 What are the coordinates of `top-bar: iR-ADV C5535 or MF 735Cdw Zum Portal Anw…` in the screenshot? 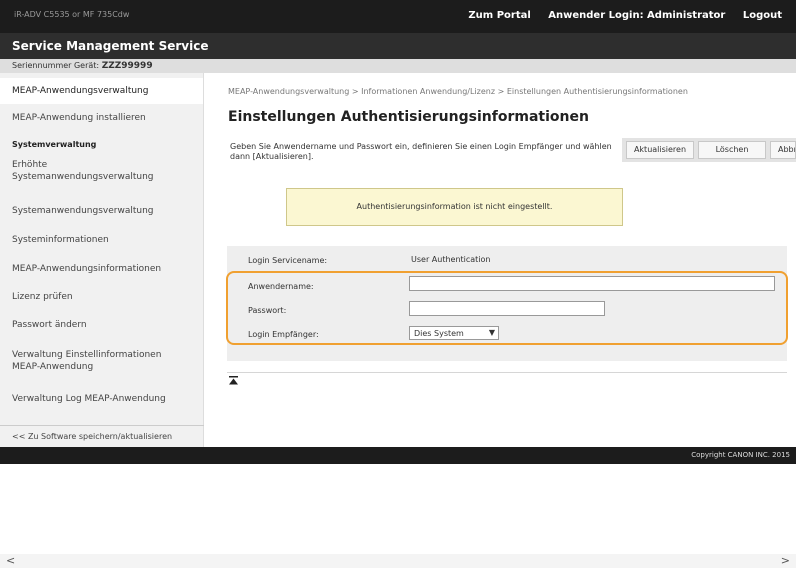 It's located at (398, 16).